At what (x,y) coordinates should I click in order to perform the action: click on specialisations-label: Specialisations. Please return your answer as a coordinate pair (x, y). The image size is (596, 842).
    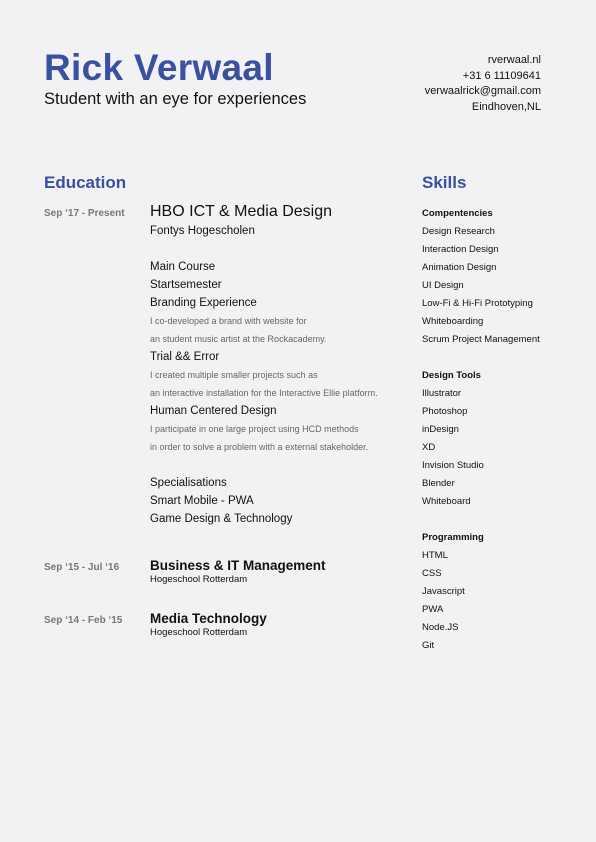
    Looking at the image, I should click on (188, 483).